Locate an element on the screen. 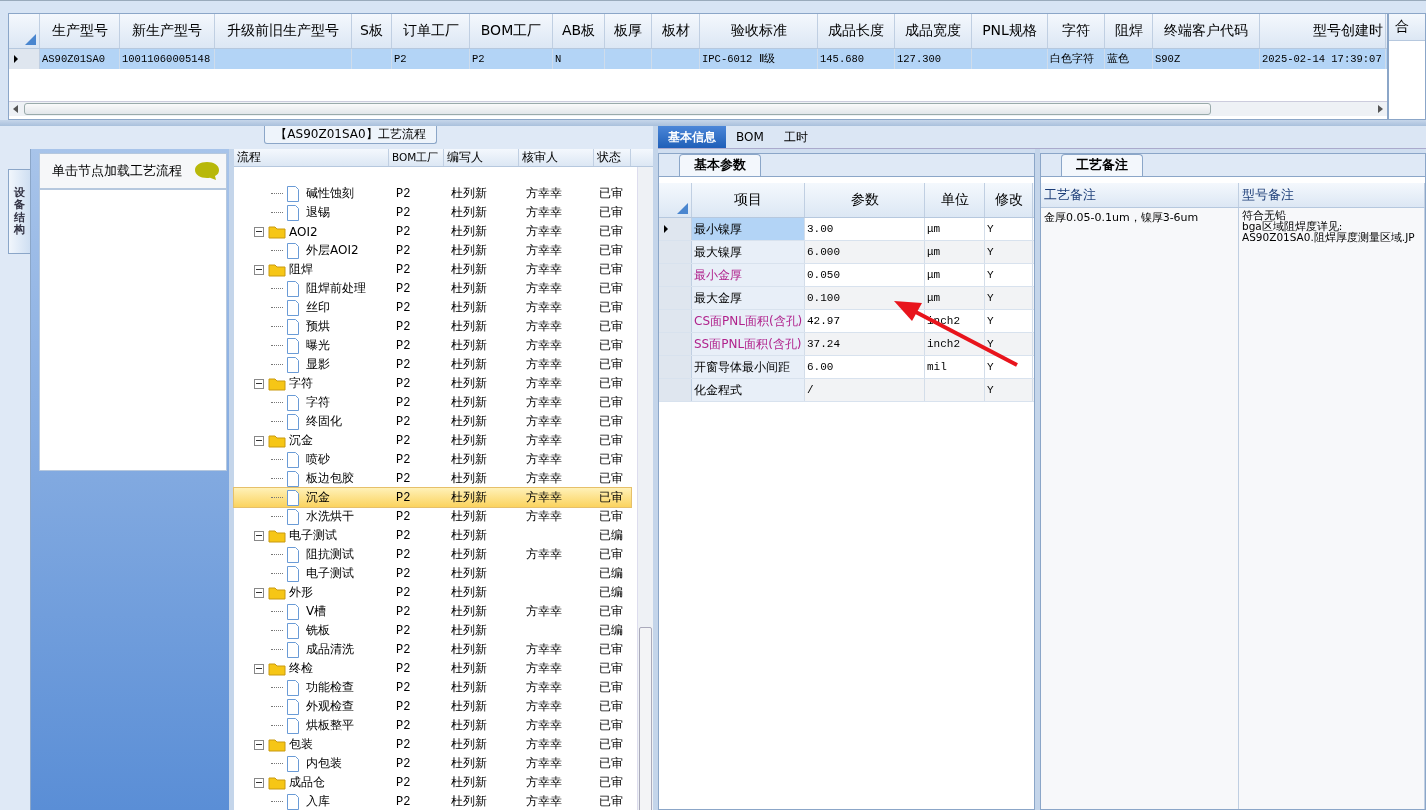  tree-row: 外形 P2 杜列新 已编 is located at coordinates (432, 592).